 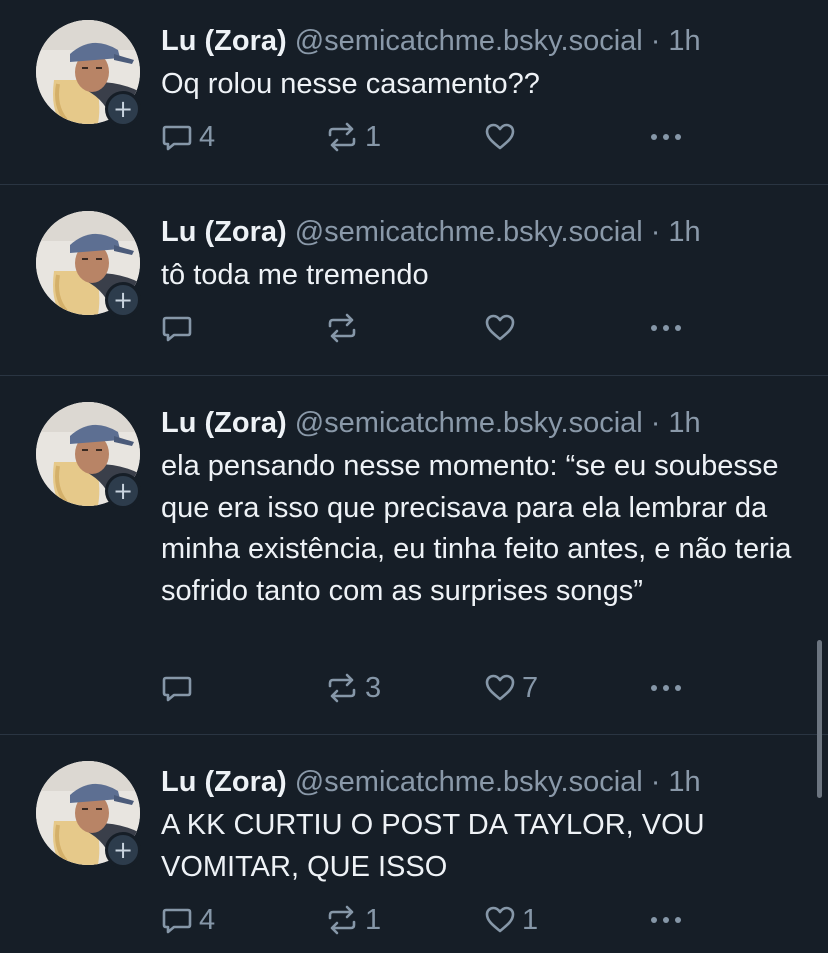 I want to click on like-button: 7, so click(x=511, y=688).